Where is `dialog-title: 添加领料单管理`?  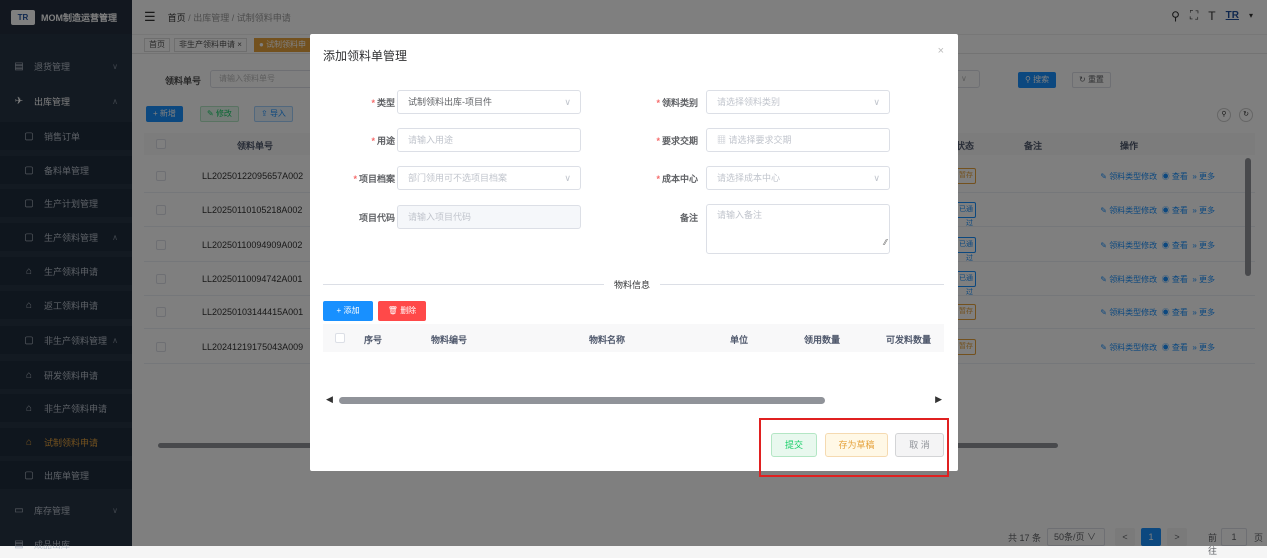 dialog-title: 添加领料单管理 is located at coordinates (365, 56).